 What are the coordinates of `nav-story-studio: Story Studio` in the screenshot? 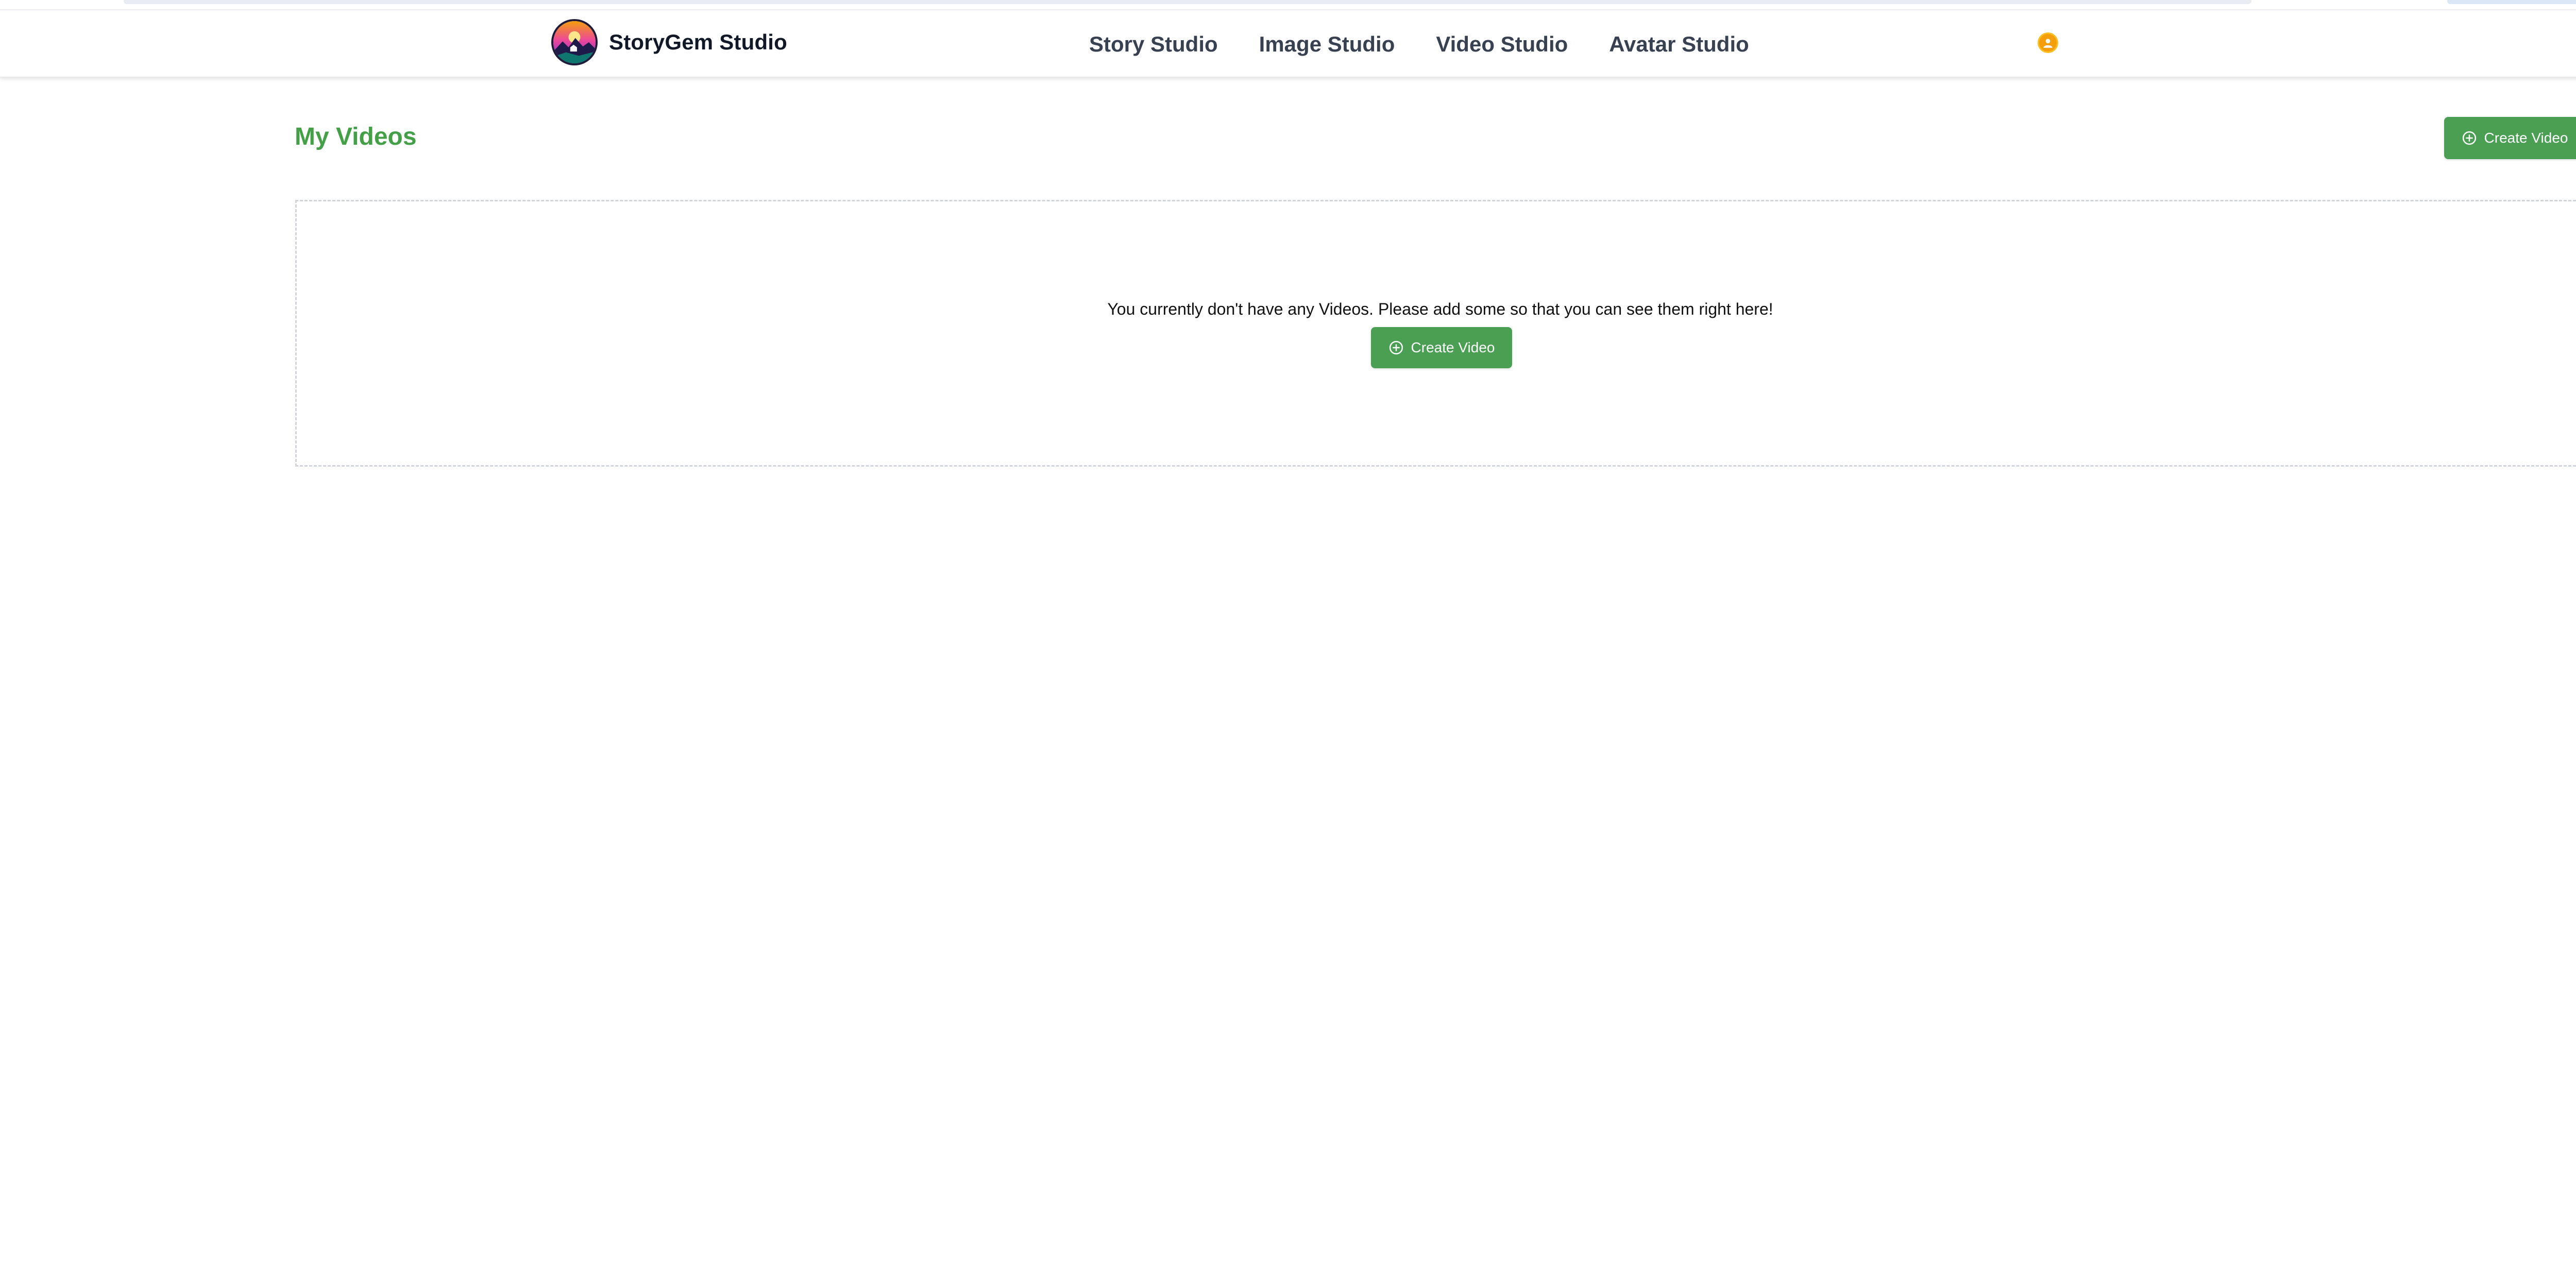 It's located at (1153, 44).